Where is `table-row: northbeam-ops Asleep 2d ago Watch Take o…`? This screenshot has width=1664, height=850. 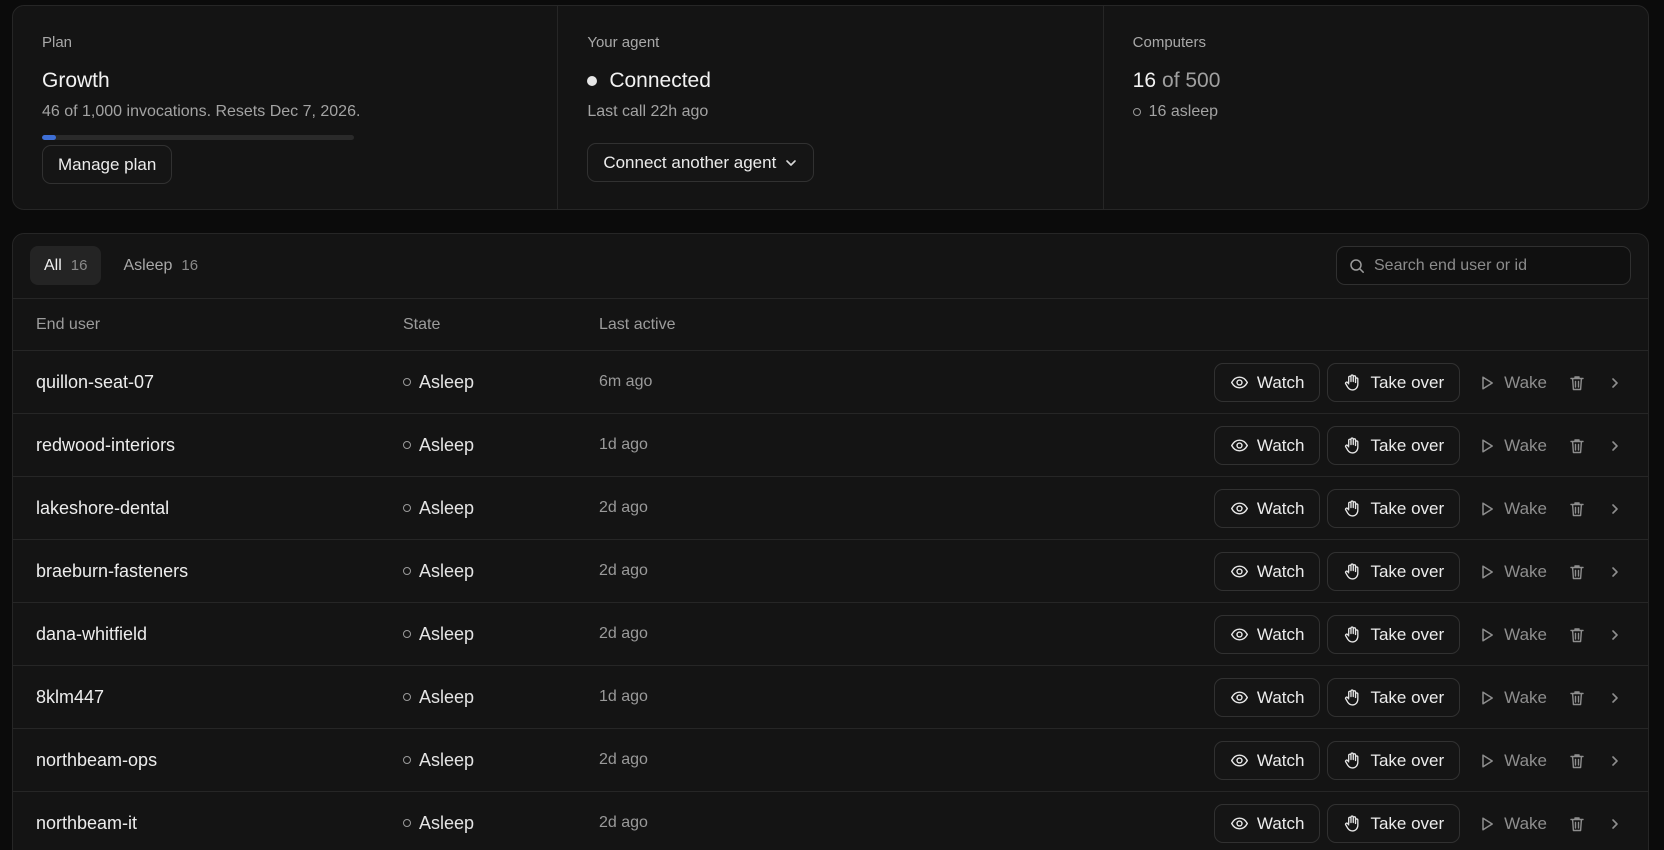
table-row: northbeam-ops Asleep 2d ago Watch Take o… is located at coordinates (830, 760).